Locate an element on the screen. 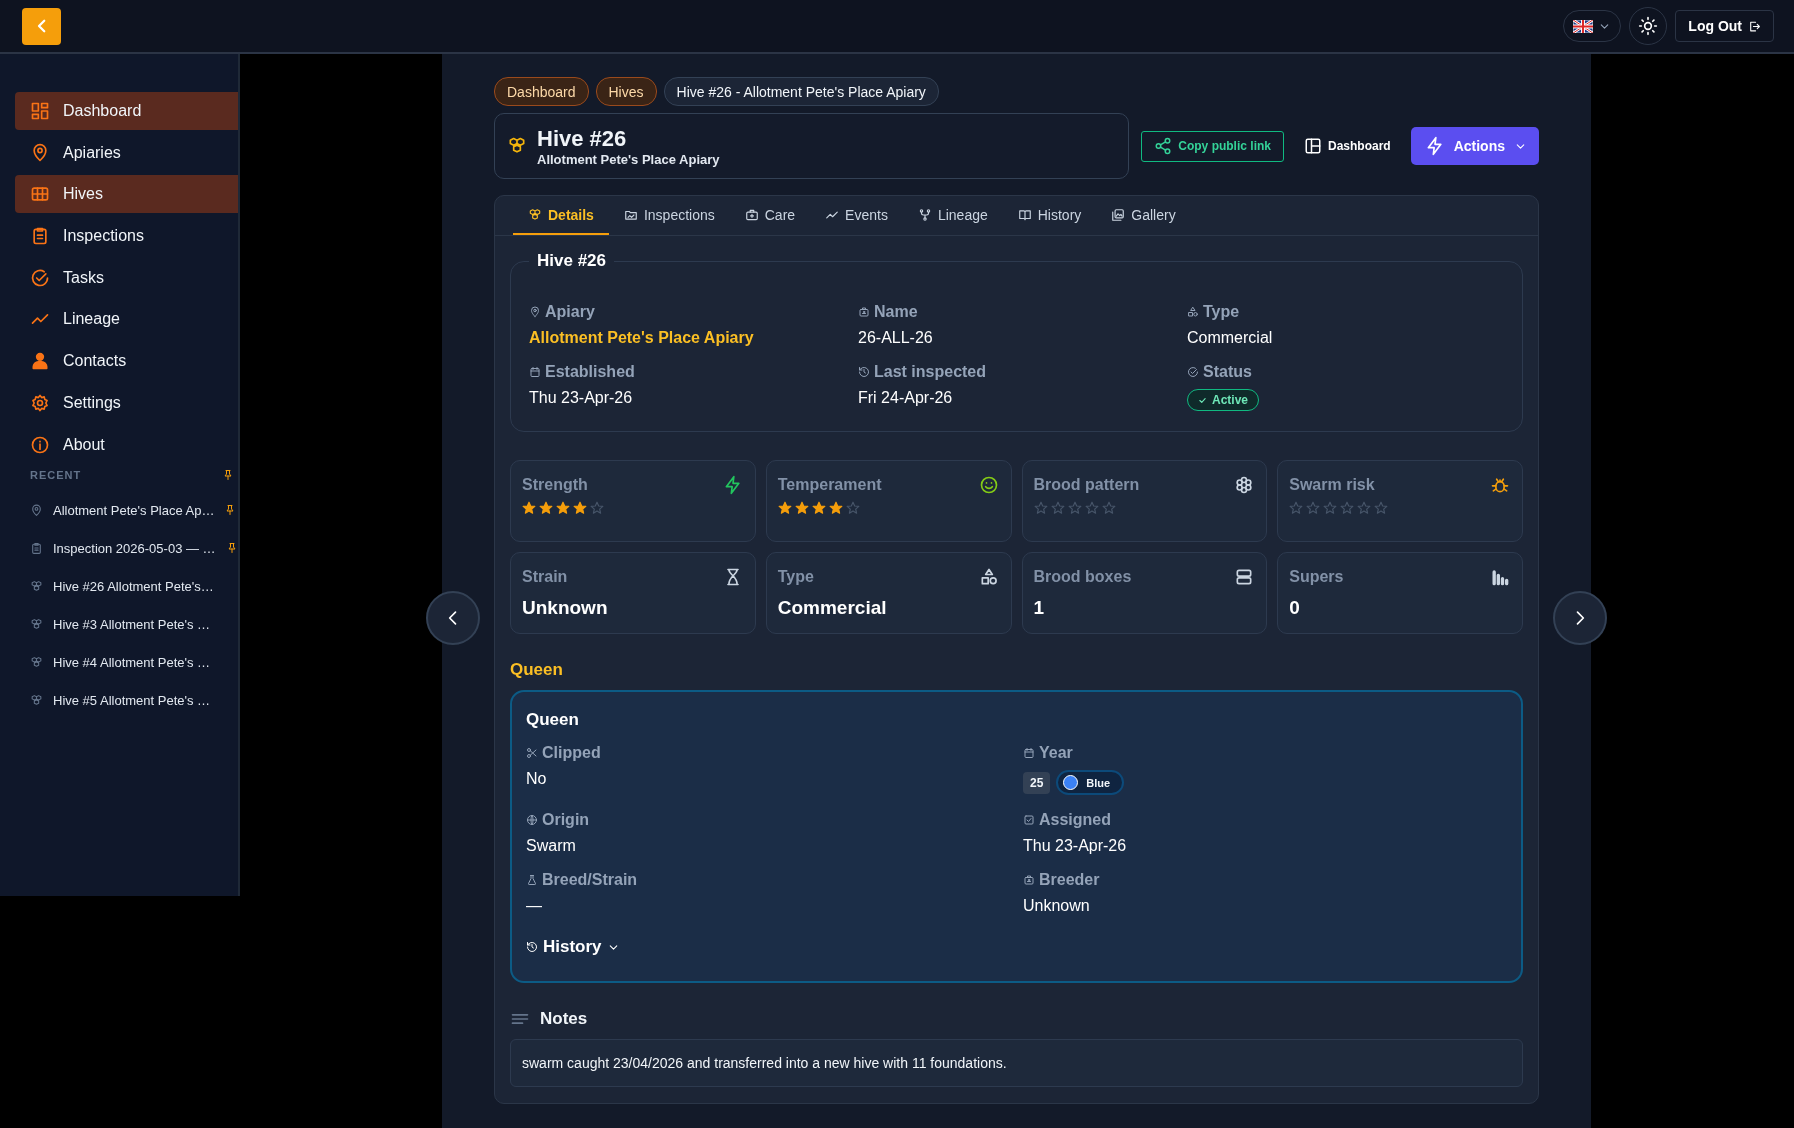 Image resolution: width=1794 pixels, height=1128 pixels. dashboard-button: Dashboard is located at coordinates (1347, 146).